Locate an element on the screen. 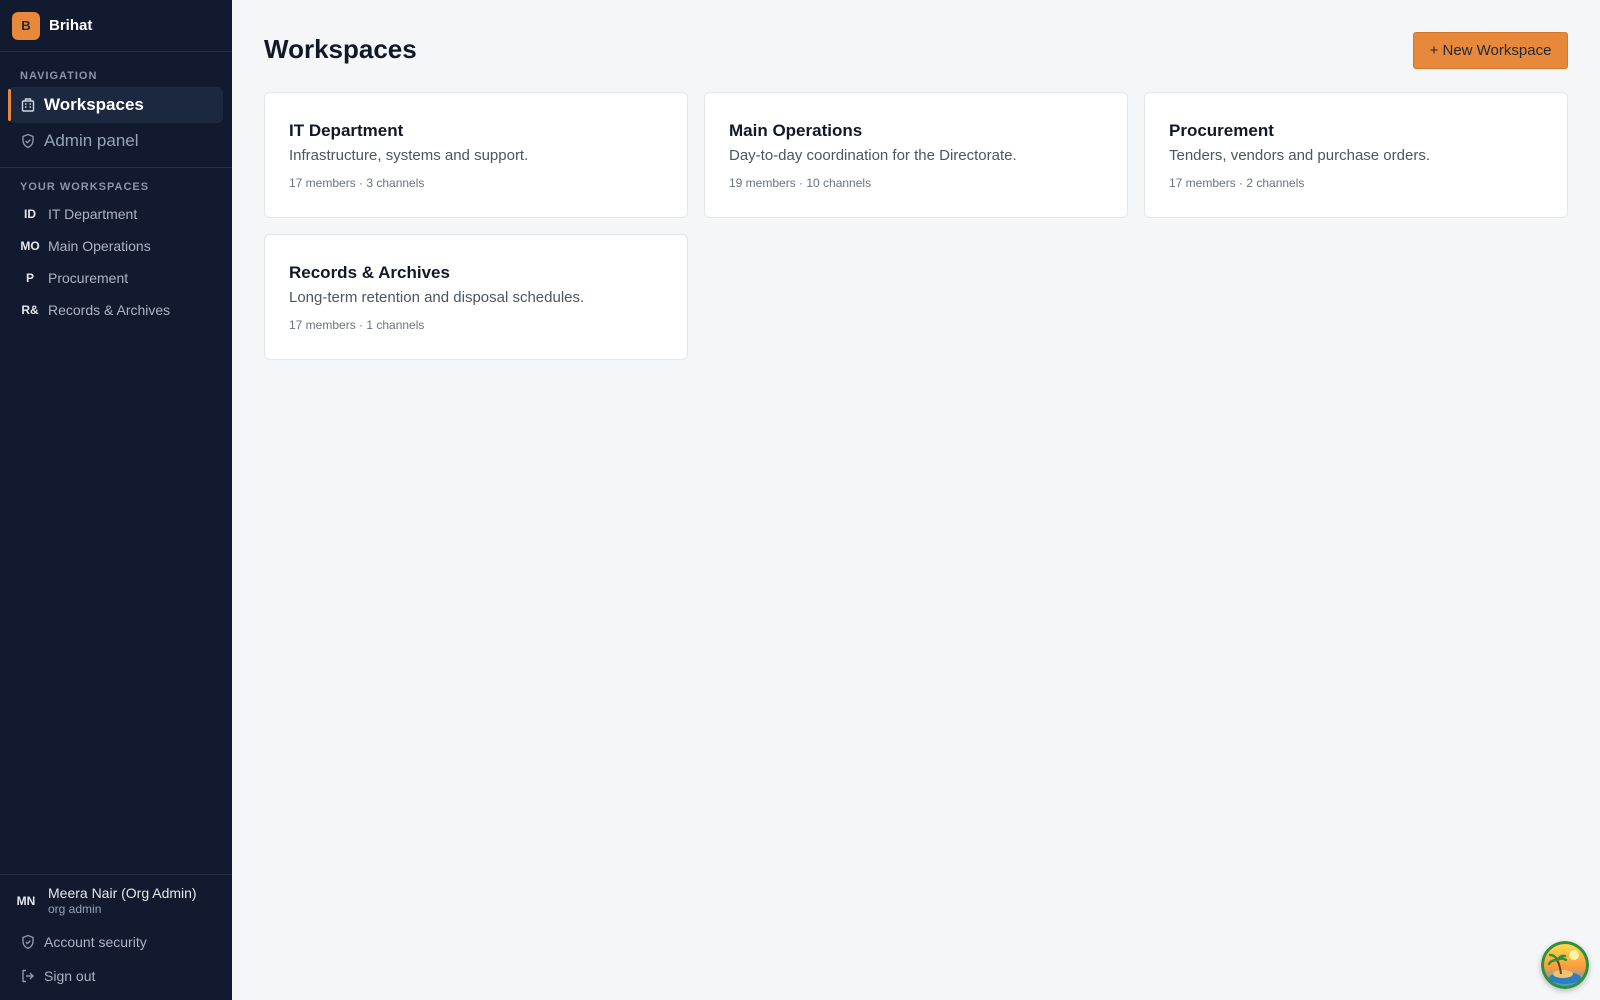 Image resolution: width=1600 pixels, height=1000 pixels. card-meta: 17 members · 2 channels is located at coordinates (1237, 183).